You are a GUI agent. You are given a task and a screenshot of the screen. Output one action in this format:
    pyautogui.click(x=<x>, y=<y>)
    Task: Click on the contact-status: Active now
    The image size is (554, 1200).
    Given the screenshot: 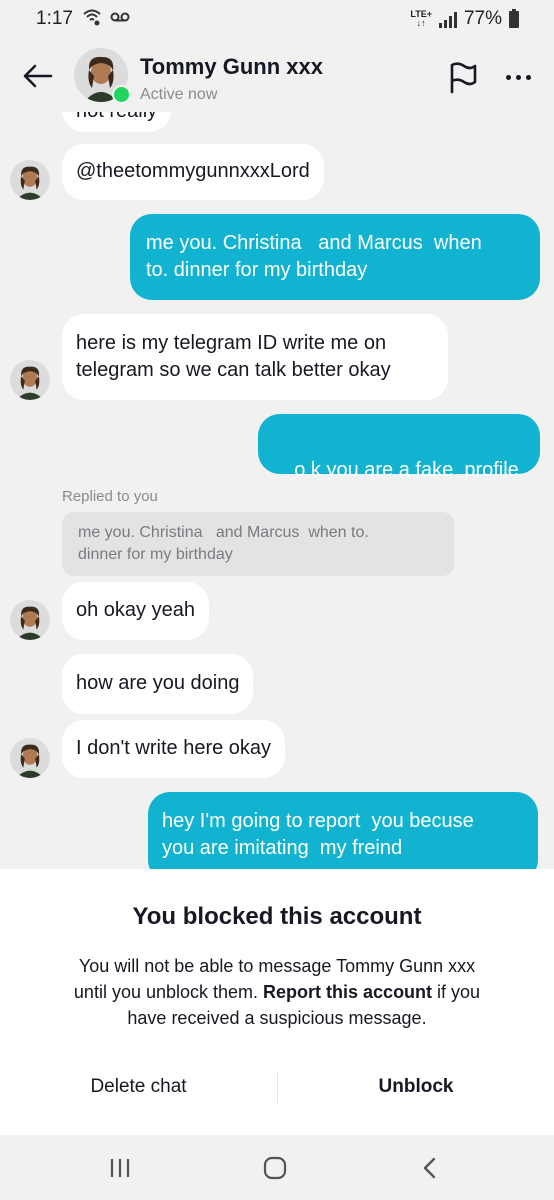 What is the action you would take?
    pyautogui.click(x=179, y=94)
    